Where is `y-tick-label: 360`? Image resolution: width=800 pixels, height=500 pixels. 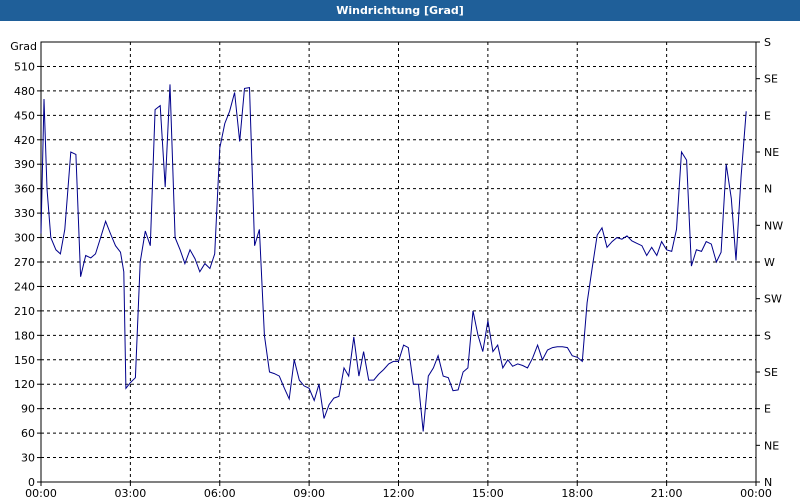
y-tick-label: 360 is located at coordinates (24, 189).